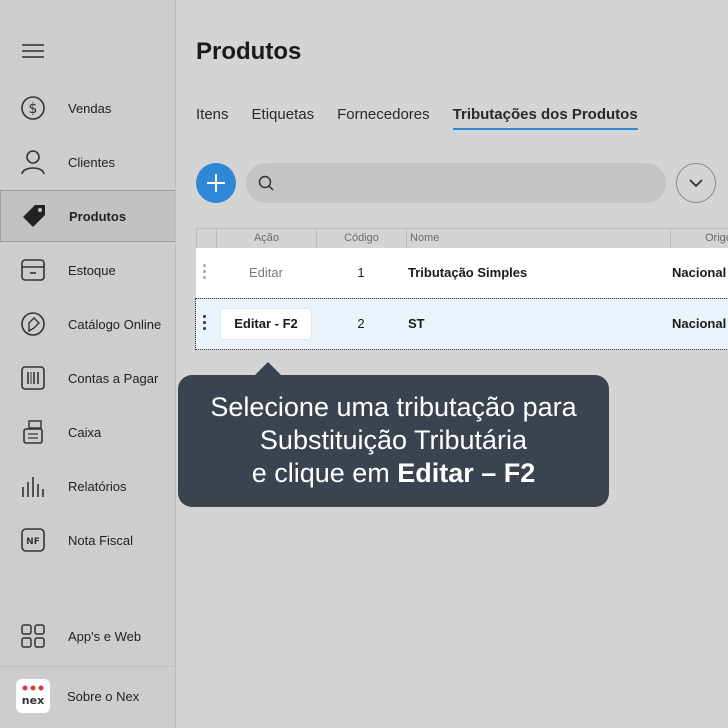  I want to click on bars-icon, so click(33, 486).